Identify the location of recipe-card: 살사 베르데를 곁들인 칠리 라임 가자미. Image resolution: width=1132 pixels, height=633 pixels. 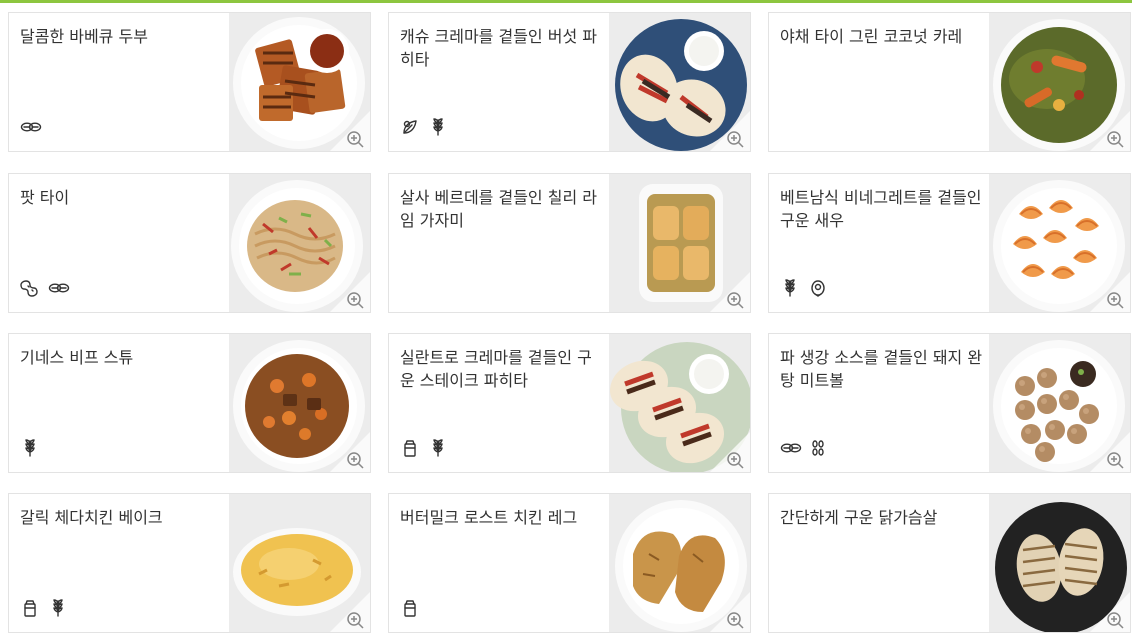
(569, 243).